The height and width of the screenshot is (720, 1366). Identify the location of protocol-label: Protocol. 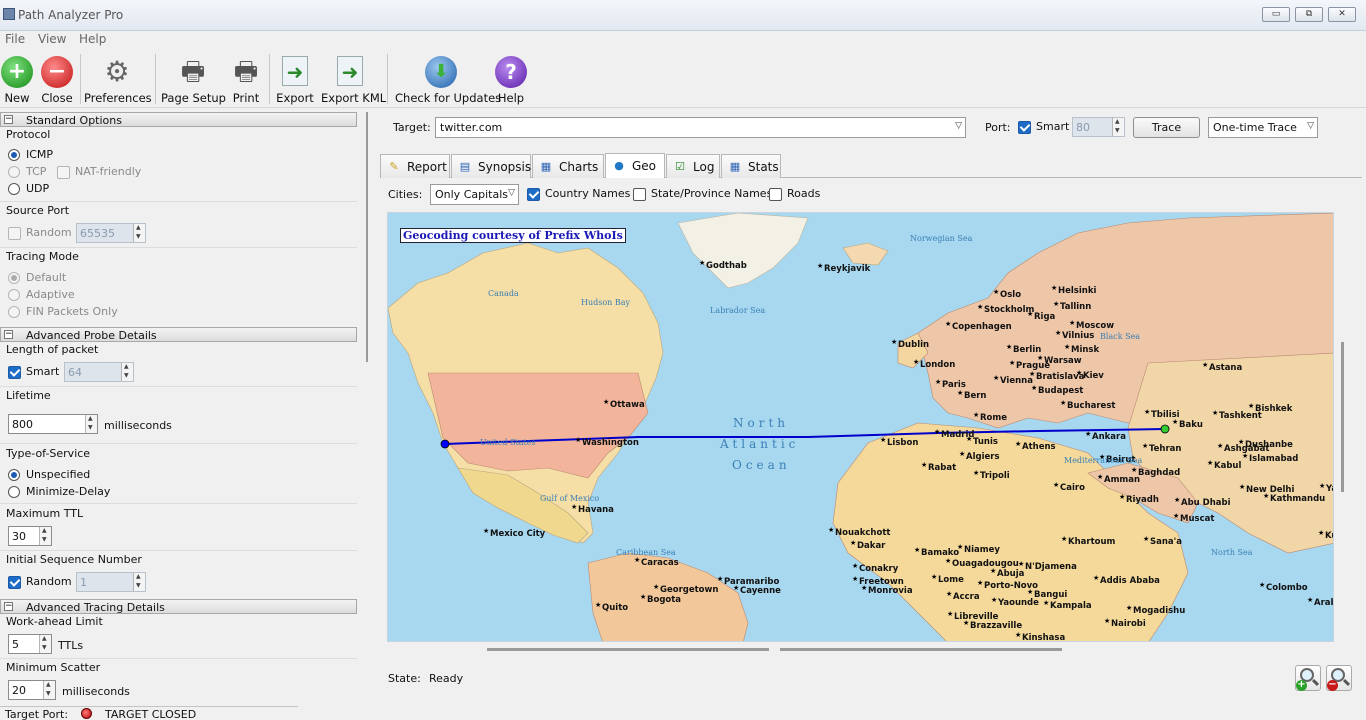
(28, 134).